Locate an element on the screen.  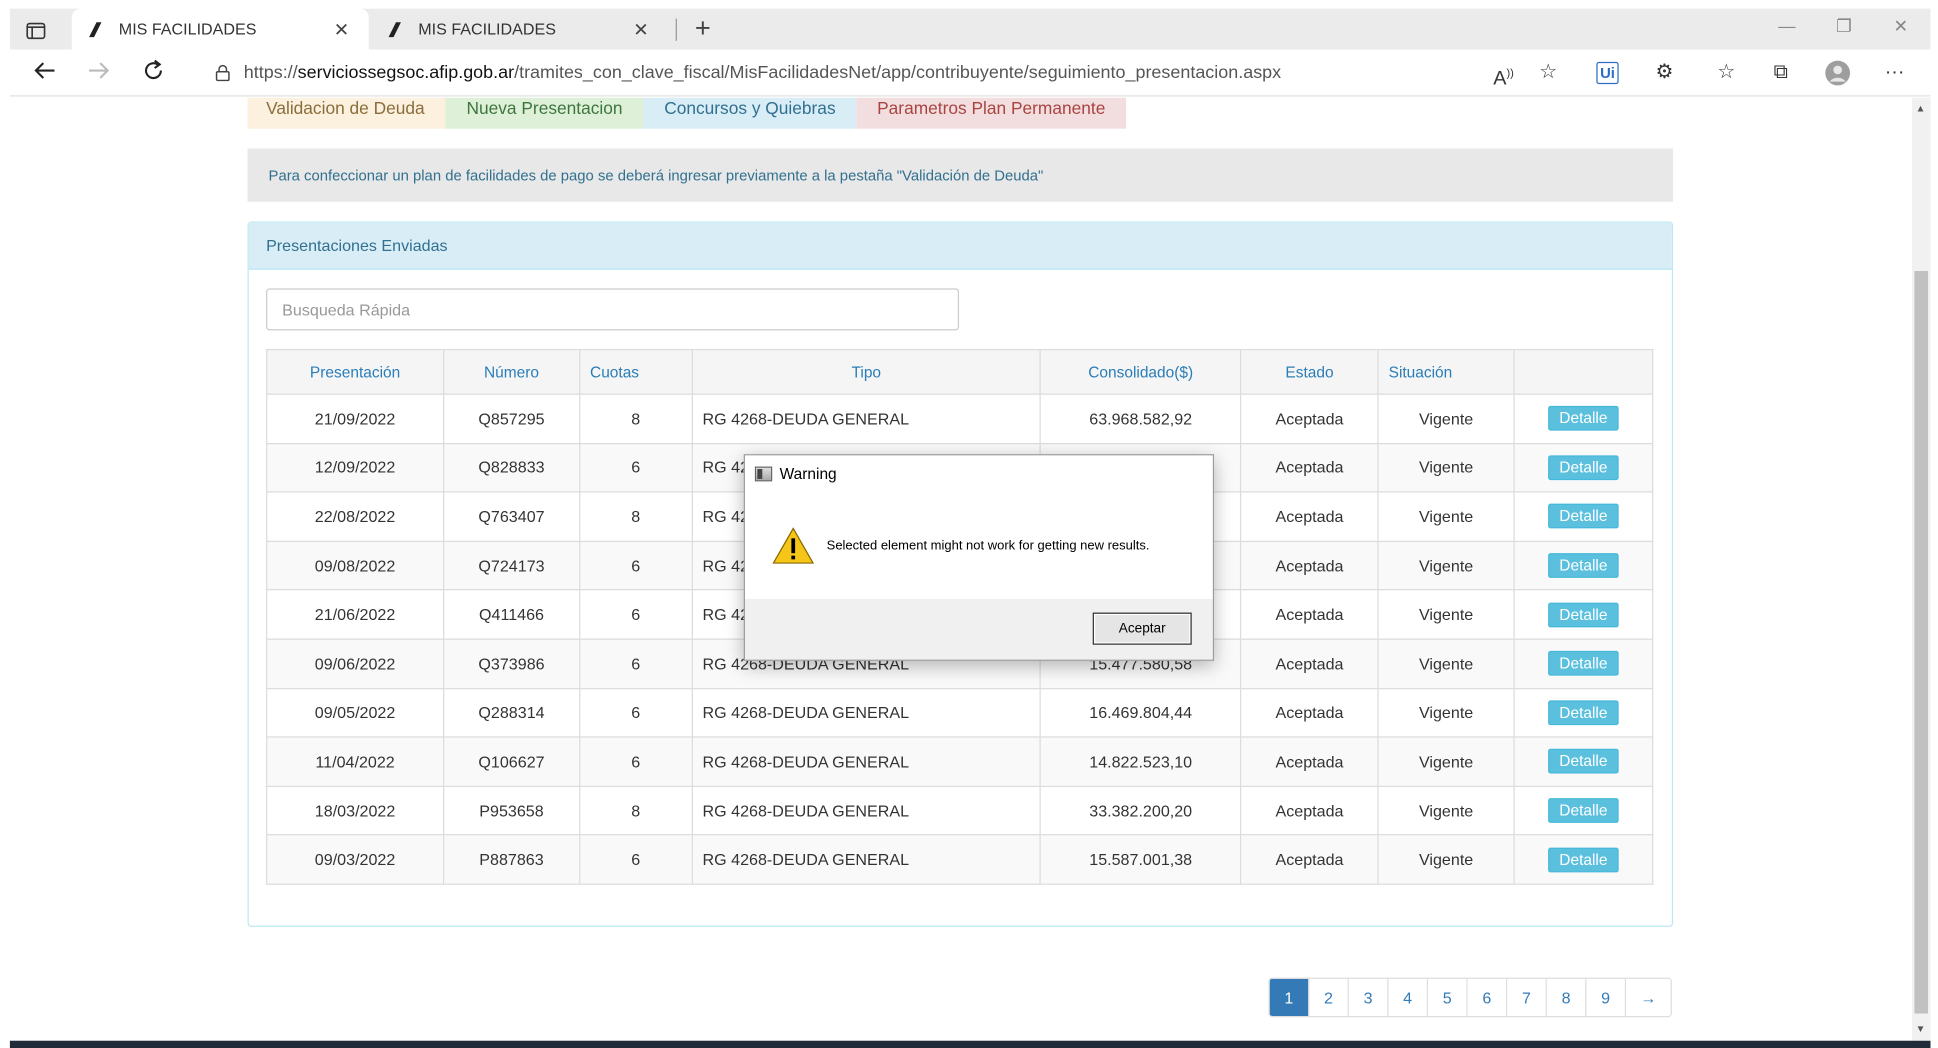
header-numero: Número is located at coordinates (511, 371).